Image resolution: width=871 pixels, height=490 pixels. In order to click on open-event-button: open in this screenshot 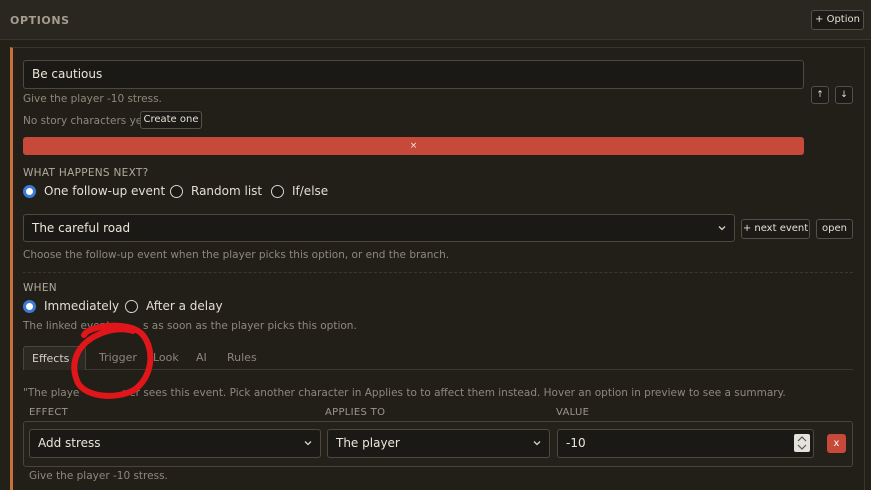, I will do `click(834, 229)`.